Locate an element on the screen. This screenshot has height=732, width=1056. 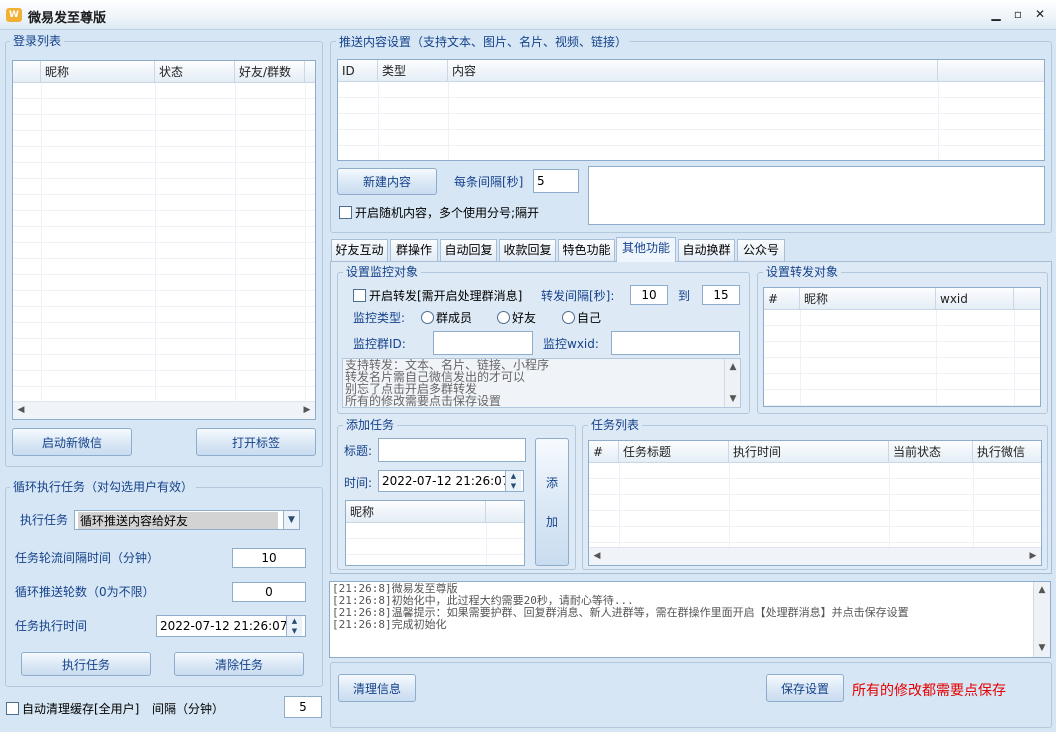
tab-friend-interaction: 好友互动 is located at coordinates (359, 250).